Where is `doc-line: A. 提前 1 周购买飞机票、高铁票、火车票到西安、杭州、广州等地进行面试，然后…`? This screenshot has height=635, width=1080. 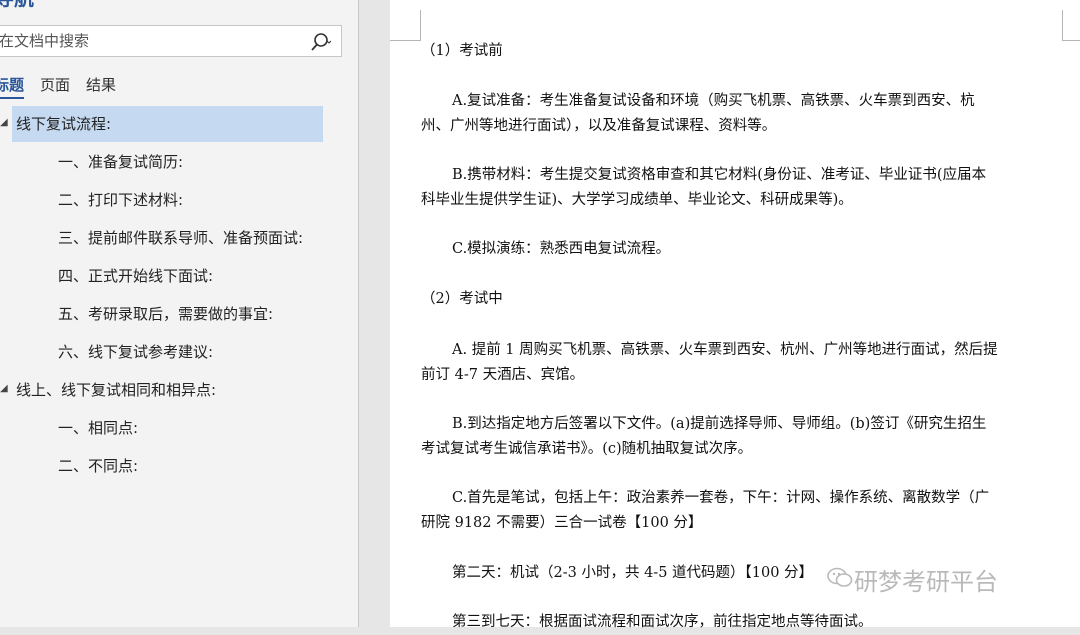 doc-line: A. 提前 1 周购买飞机票、高铁票、火车票到西安、杭州、广州等地进行面试，然后… is located at coordinates (725, 350).